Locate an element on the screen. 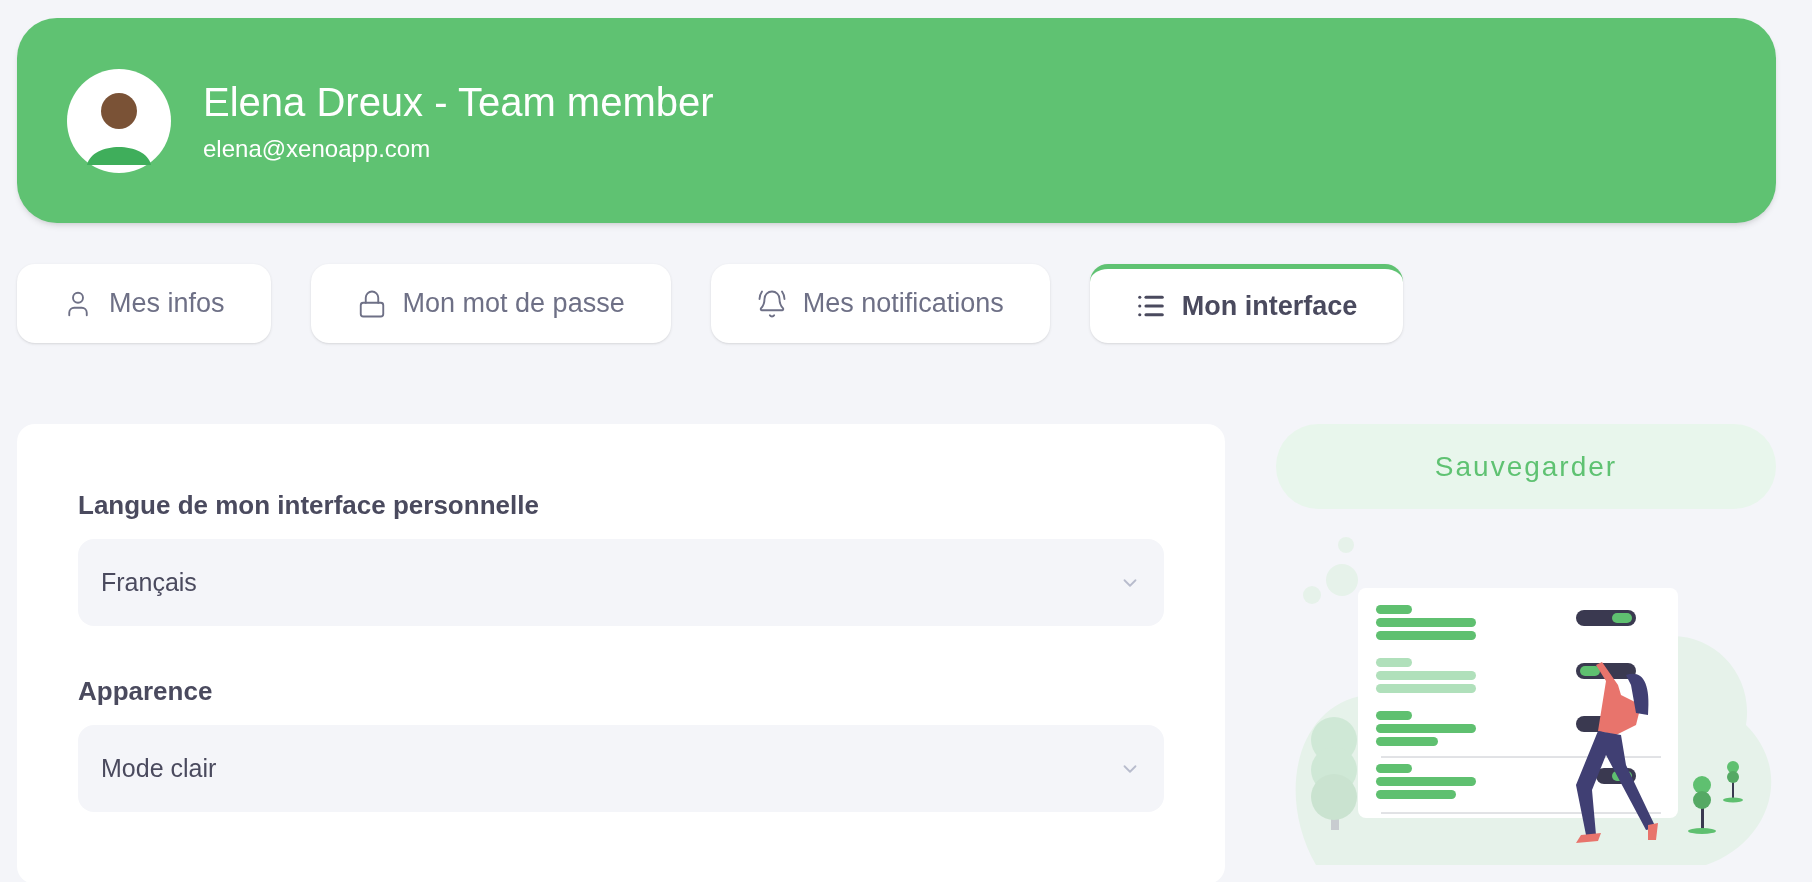  select-field: Mode clair is located at coordinates (621, 768).